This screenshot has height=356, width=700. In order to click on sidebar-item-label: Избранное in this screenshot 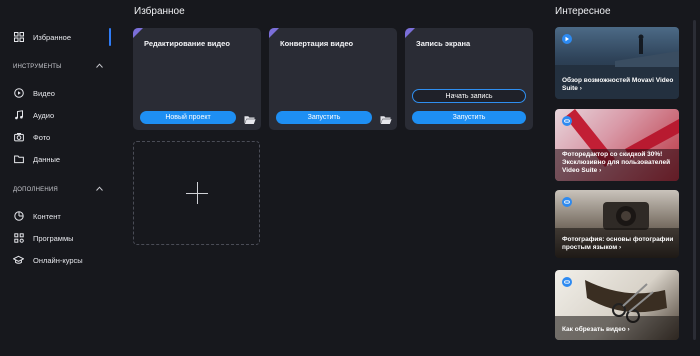, I will do `click(52, 37)`.